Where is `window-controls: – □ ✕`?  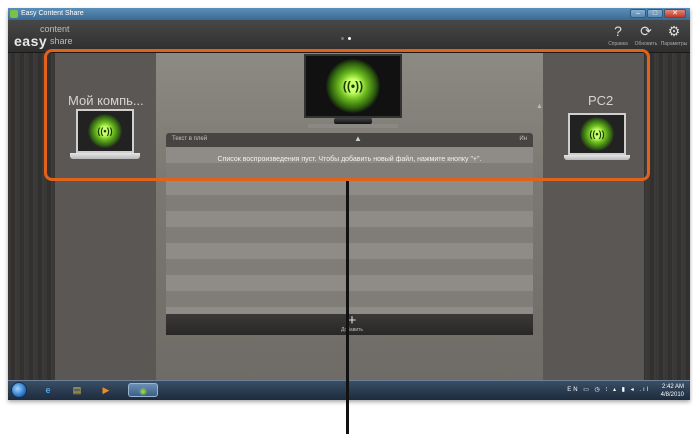 window-controls: – □ ✕ is located at coordinates (658, 13).